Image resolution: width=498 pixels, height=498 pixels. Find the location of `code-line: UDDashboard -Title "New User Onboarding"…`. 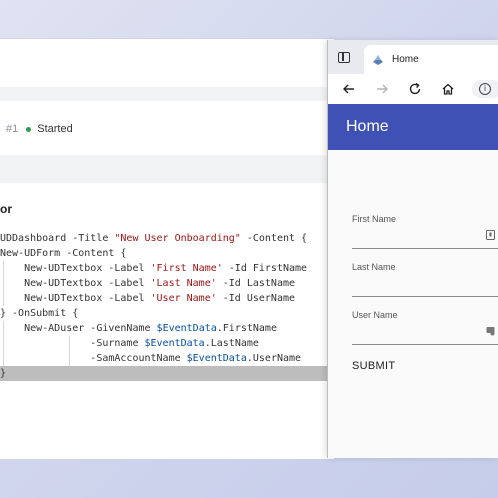

code-line: UDDashboard -Title "New User Onboarding"… is located at coordinates (154, 238).